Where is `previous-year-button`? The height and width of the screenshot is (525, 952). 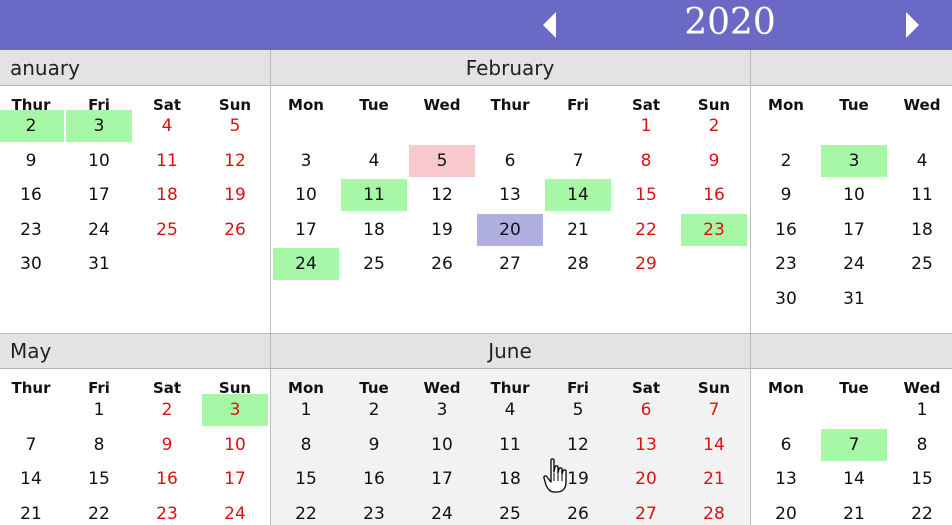
previous-year-button is located at coordinates (550, 25).